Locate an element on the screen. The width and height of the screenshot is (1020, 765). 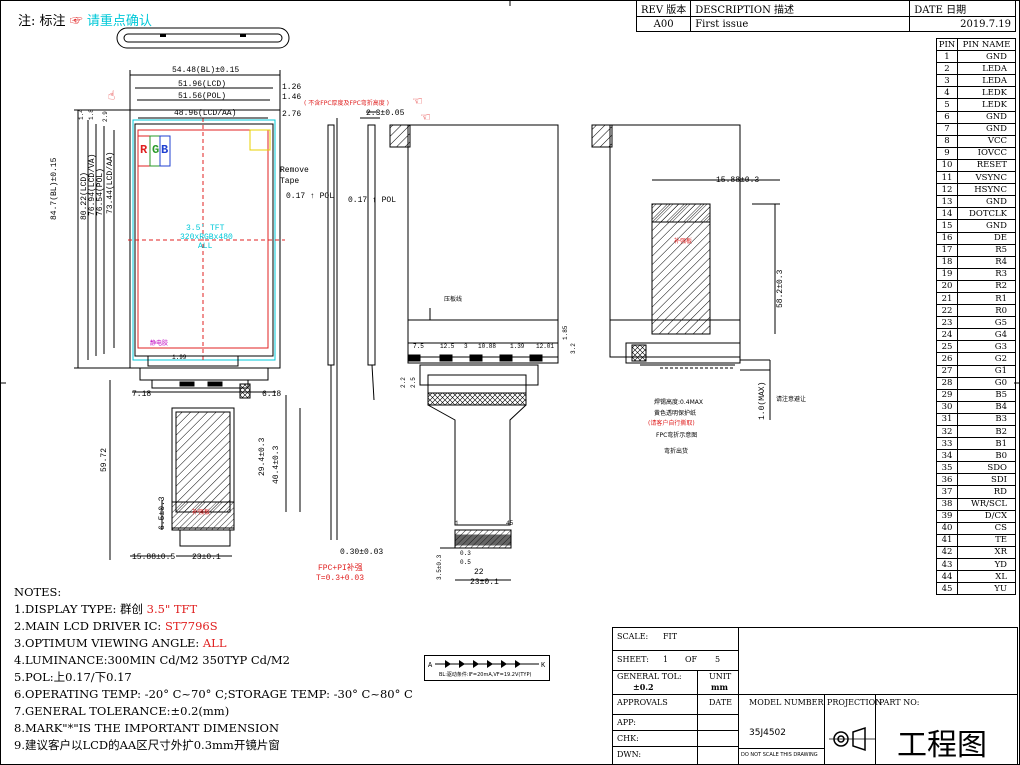
approvals-date-label: DATE is located at coordinates (720, 702).